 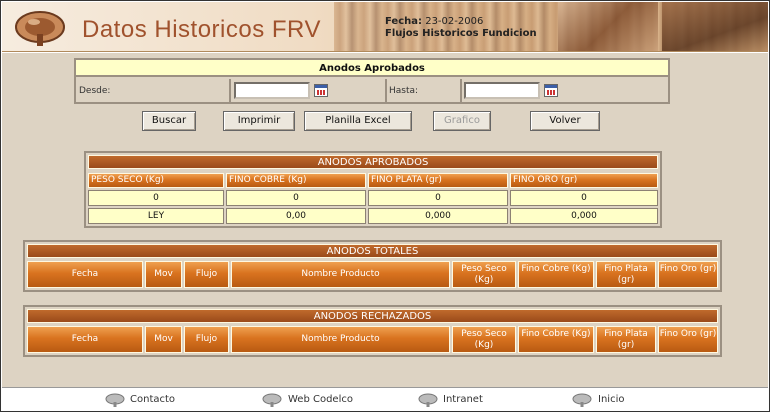 What do you see at coordinates (626, 339) in the screenshot?
I see `rechazados-header-plata: Fino Plata (gr)` at bounding box center [626, 339].